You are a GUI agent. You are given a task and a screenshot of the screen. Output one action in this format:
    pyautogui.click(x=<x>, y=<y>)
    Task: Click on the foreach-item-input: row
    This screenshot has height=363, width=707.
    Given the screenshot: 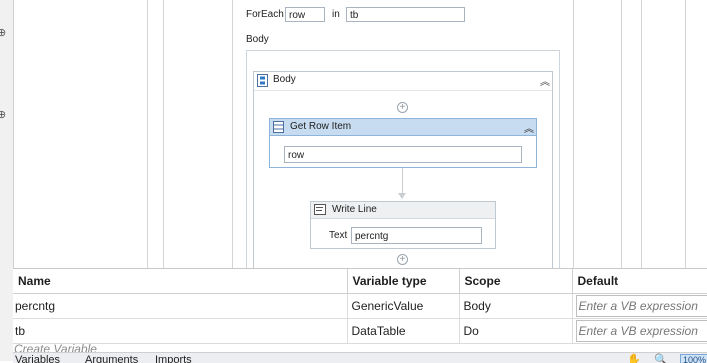 What is the action you would take?
    pyautogui.click(x=305, y=14)
    